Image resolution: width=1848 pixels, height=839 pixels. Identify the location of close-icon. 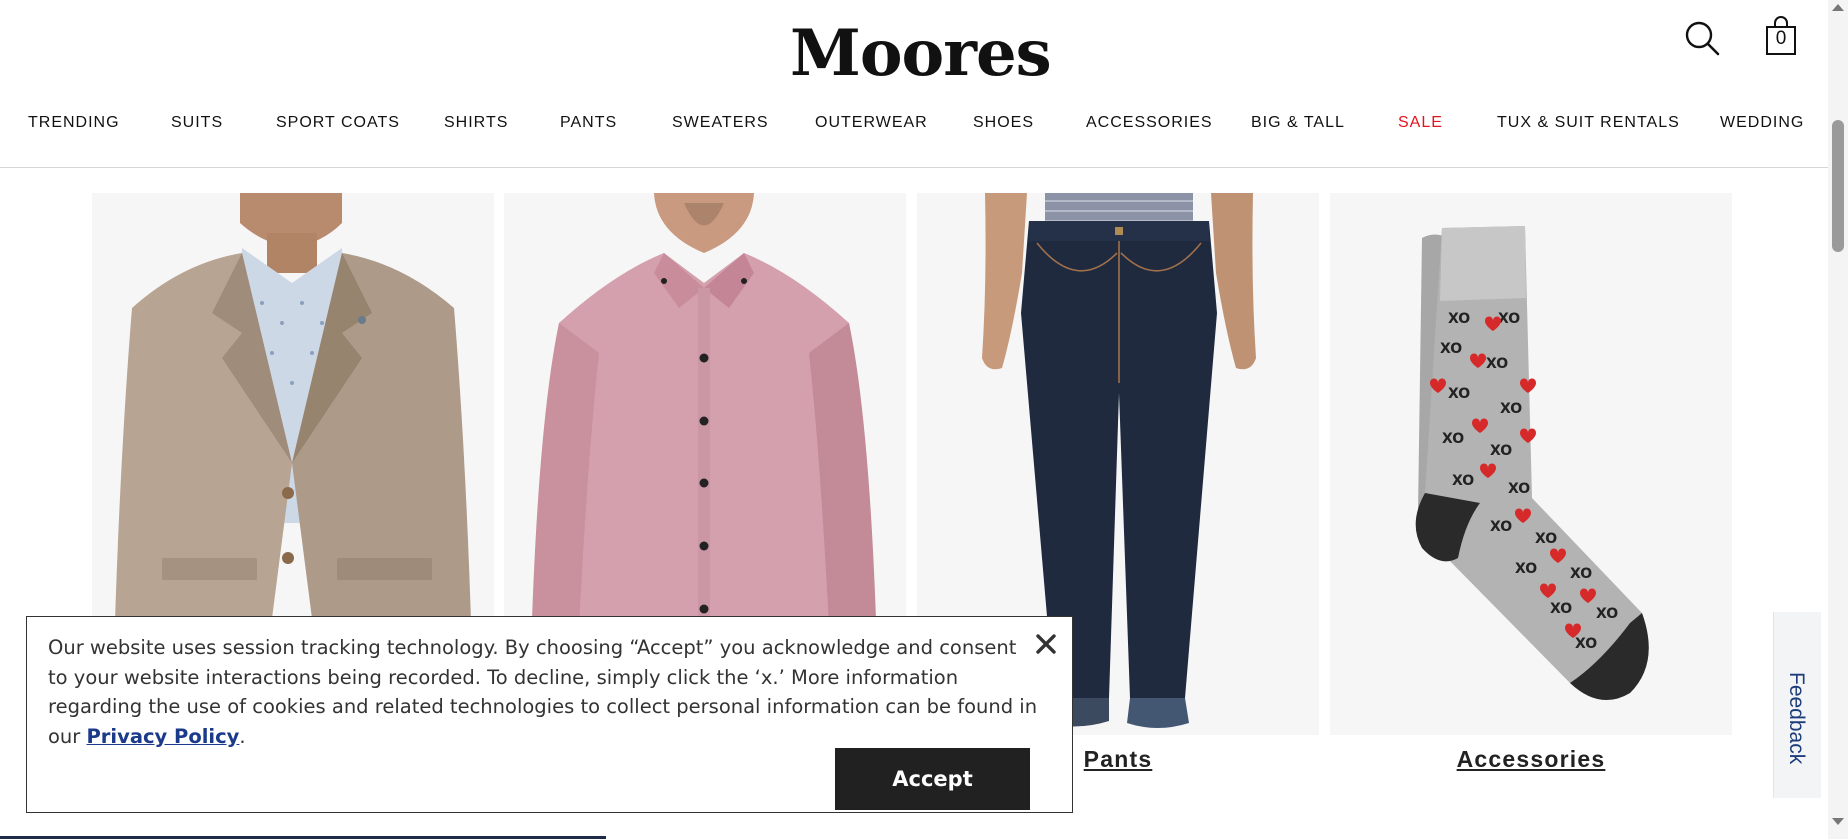
(1046, 644).